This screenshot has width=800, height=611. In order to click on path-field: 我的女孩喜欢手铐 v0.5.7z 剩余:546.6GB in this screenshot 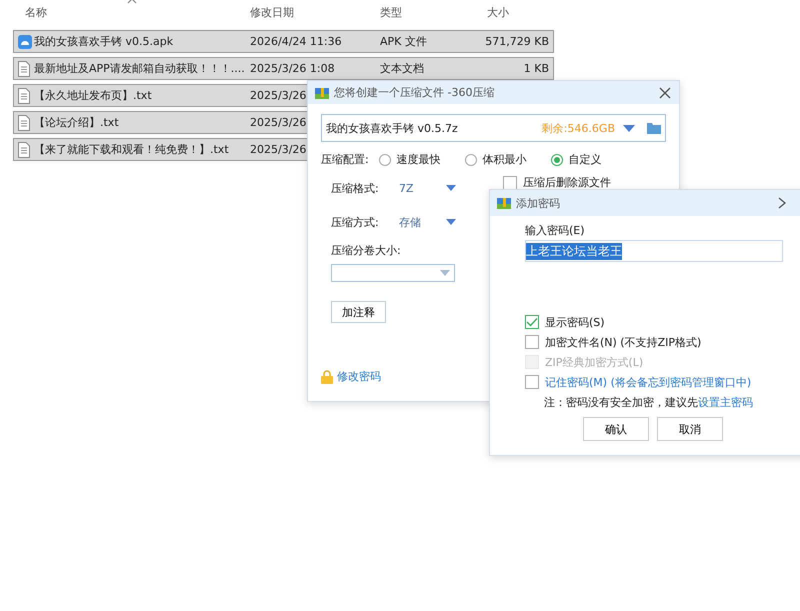, I will do `click(493, 128)`.